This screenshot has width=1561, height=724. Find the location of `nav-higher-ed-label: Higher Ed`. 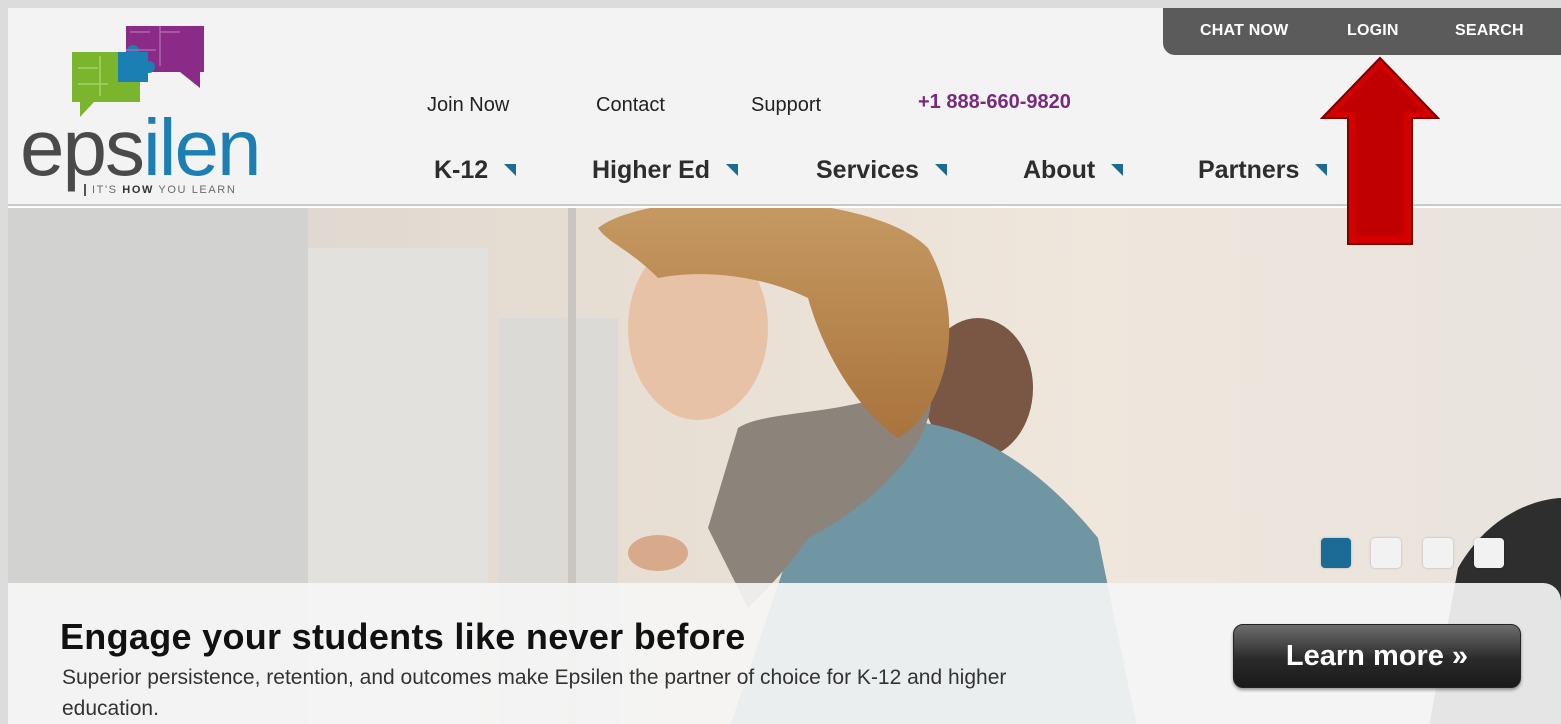

nav-higher-ed-label: Higher Ed is located at coordinates (651, 170).